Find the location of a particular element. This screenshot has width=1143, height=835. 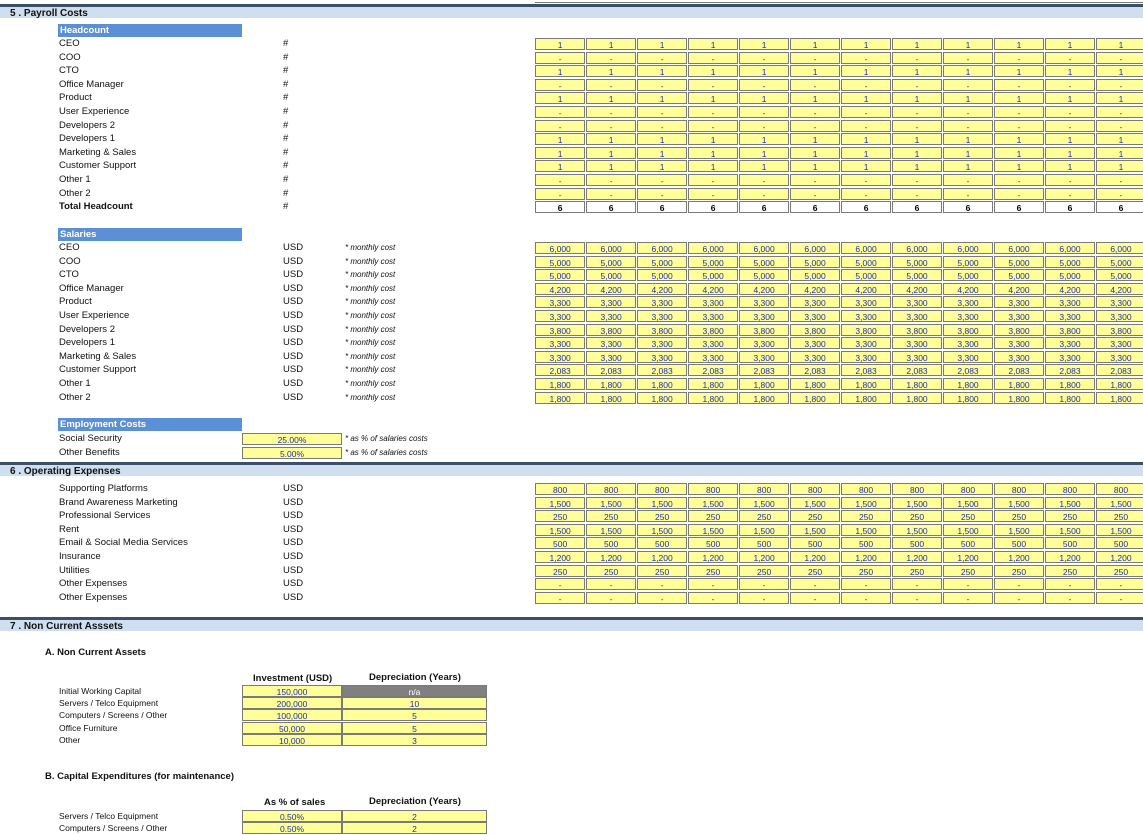

value-cell: 6,000 is located at coordinates (1019, 248).